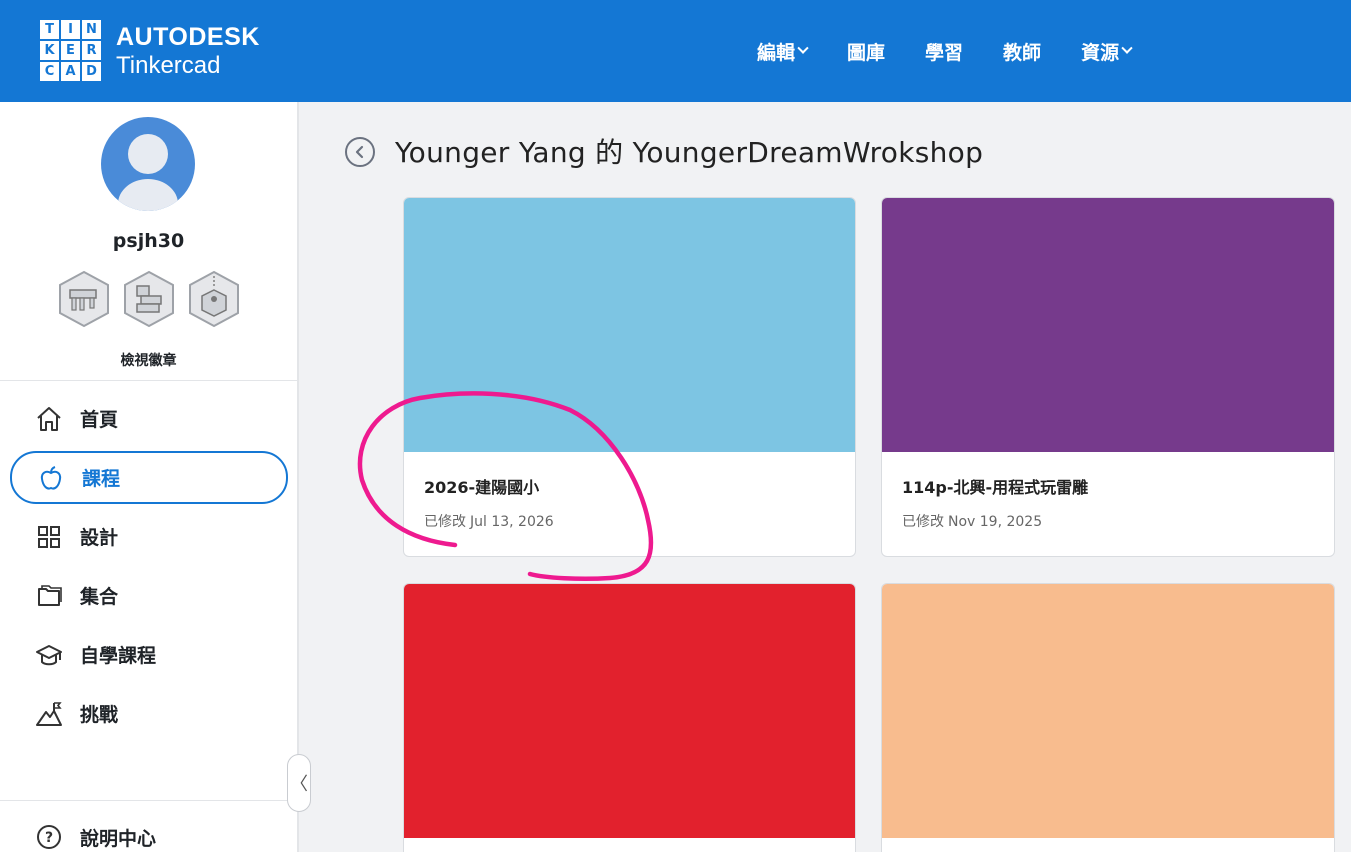  I want to click on class-card: 114p-北興-用程式玩雷雕 已修改 Nov 19, 2025, so click(1108, 377).